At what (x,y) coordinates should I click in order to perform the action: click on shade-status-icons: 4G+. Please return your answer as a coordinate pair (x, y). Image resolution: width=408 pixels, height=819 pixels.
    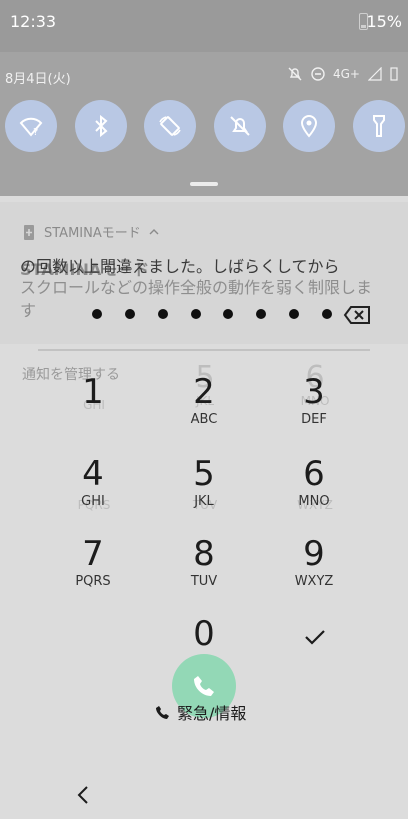
    Looking at the image, I should click on (342, 74).